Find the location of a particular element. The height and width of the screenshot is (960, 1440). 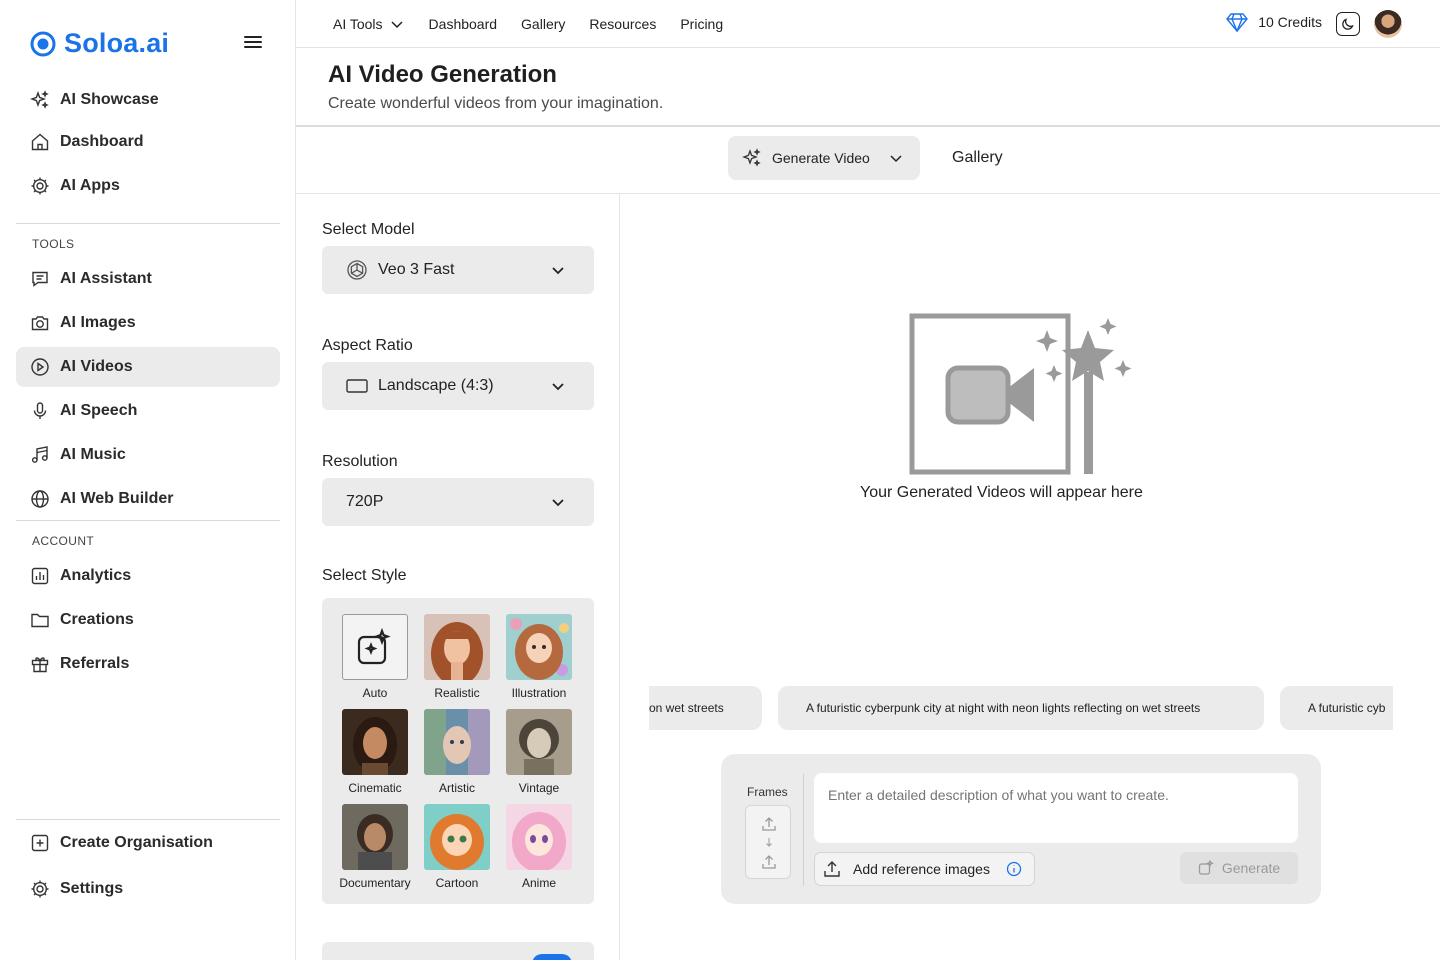

style-name: Cinematic is located at coordinates (375, 788).